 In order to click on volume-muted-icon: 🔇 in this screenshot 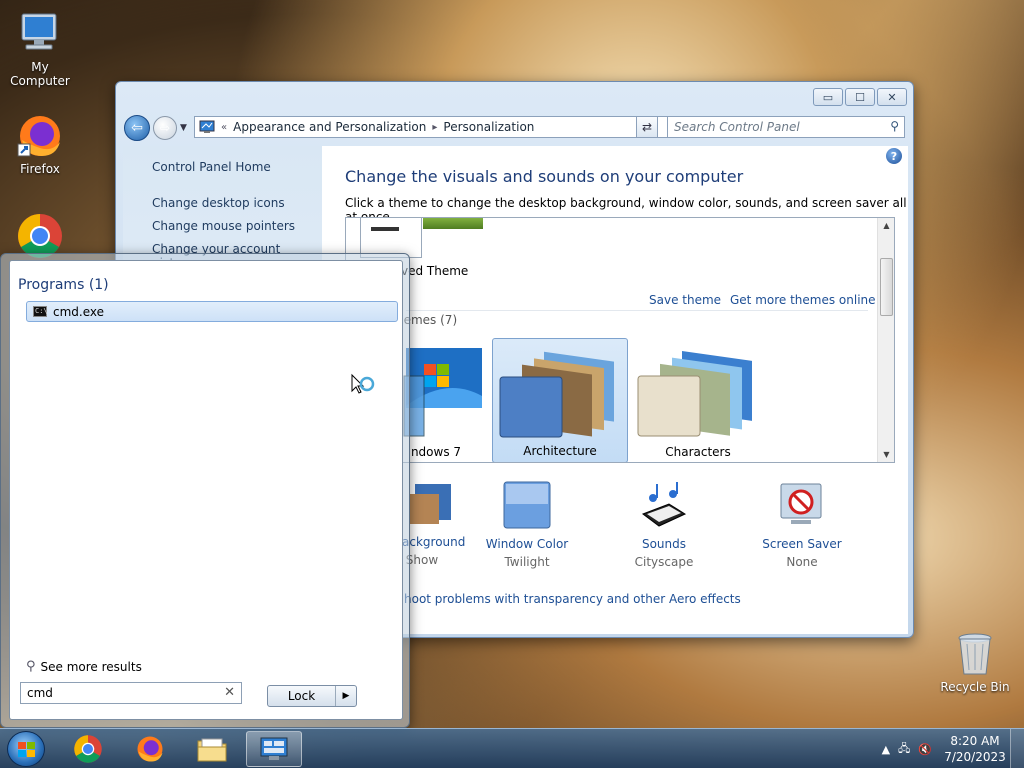, I will do `click(925, 749)`.